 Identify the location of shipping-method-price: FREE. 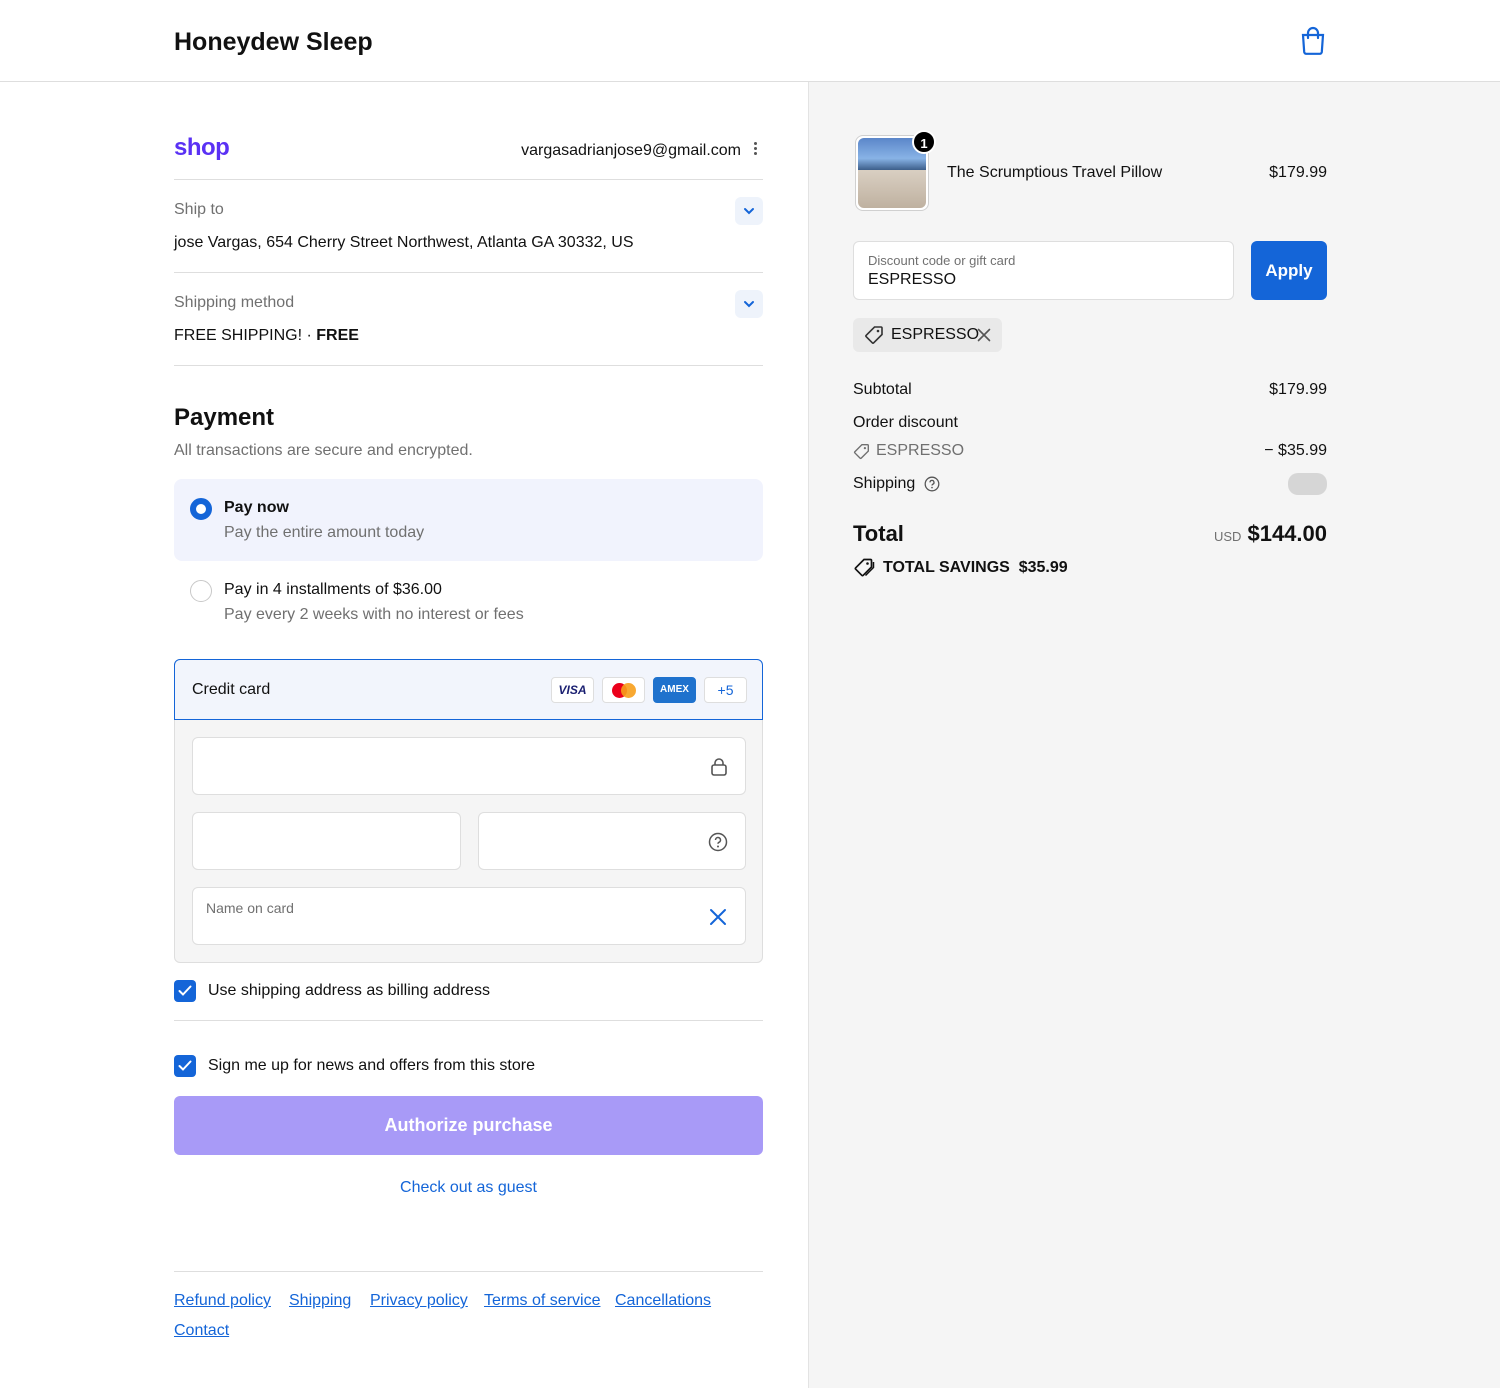
(337, 335).